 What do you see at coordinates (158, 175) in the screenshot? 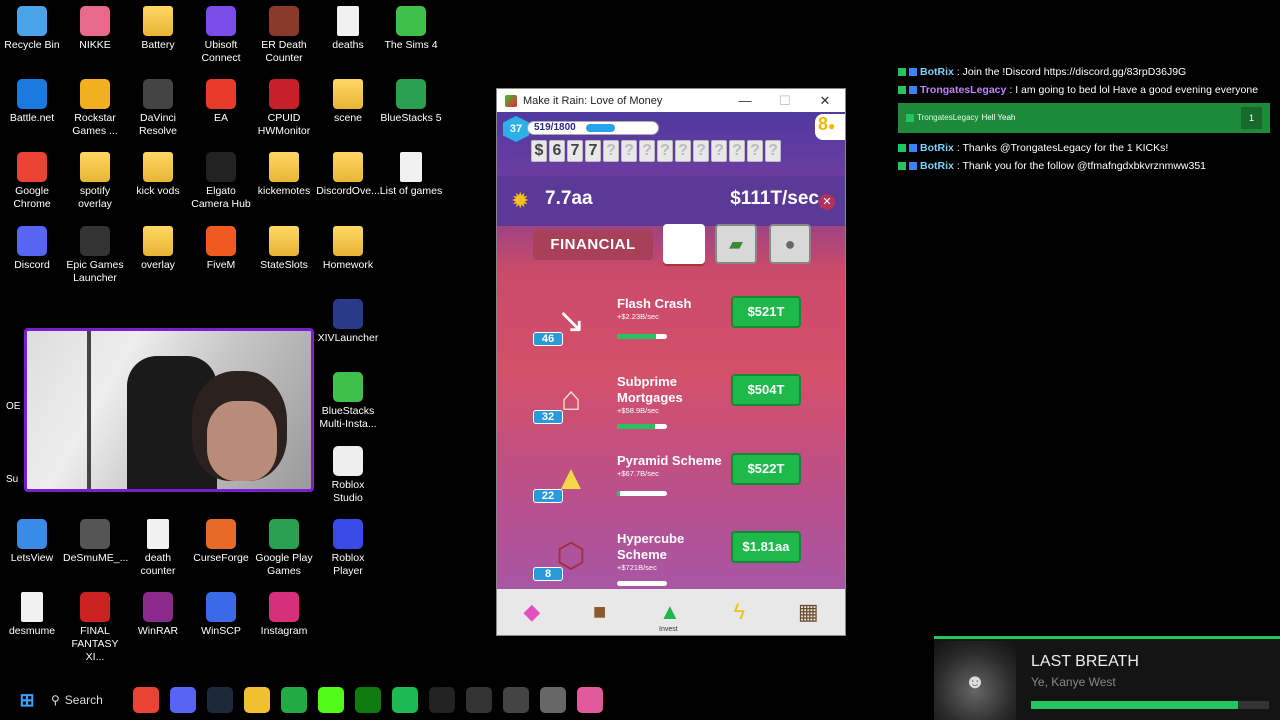
I see `desktop-icon: kick vods` at bounding box center [158, 175].